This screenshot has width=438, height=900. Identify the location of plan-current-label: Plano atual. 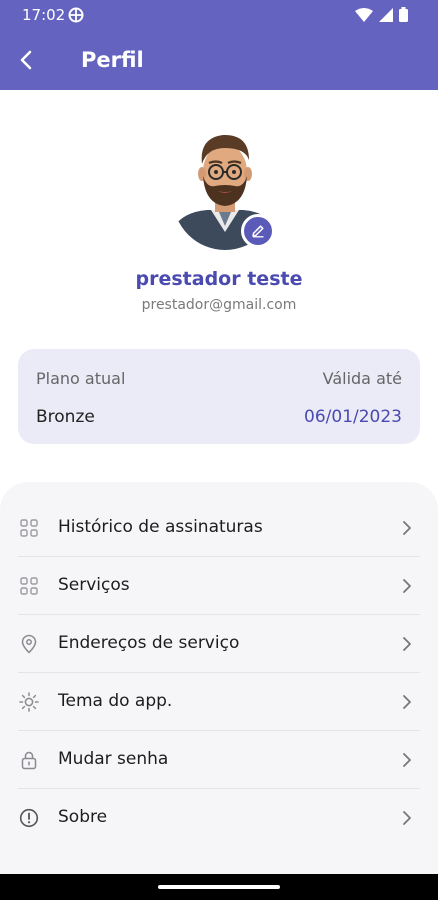
(81, 378).